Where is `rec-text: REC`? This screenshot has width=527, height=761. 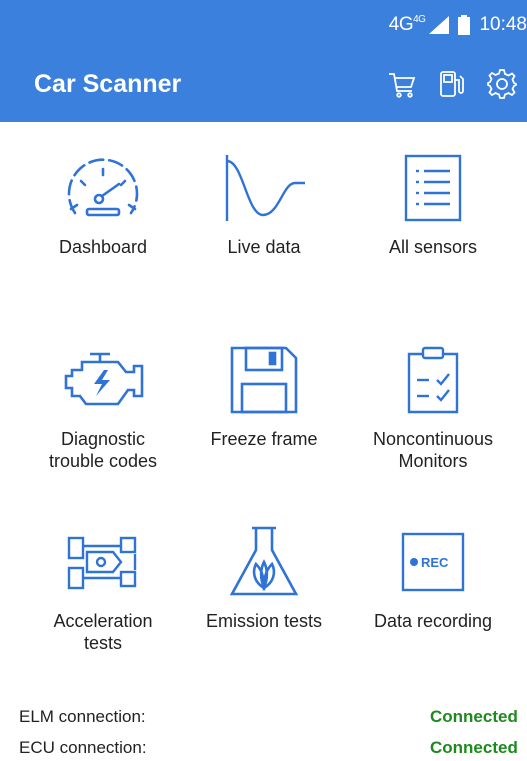 rec-text: REC is located at coordinates (435, 562).